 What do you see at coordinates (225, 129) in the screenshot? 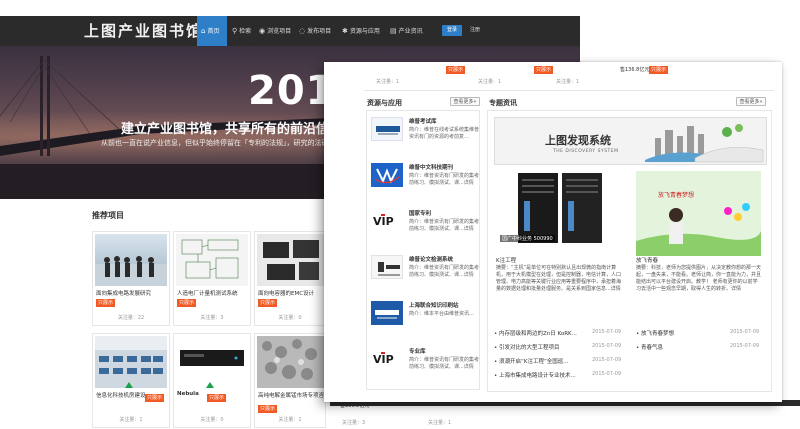
I see `hero-slogan: 建立产业图书馆，共享所有的前沿信` at bounding box center [225, 129].